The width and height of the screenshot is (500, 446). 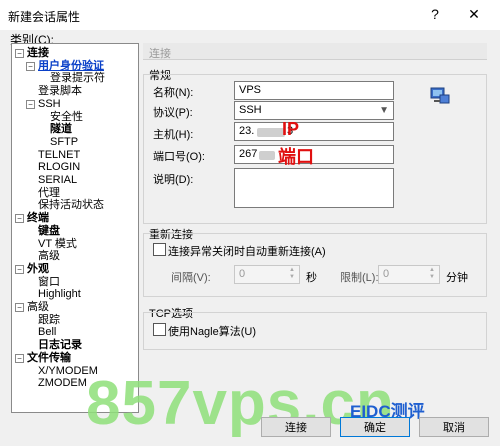 What do you see at coordinates (250, 15) in the screenshot?
I see `dialog-titlebar: 新建会话属性 ? ✕` at bounding box center [250, 15].